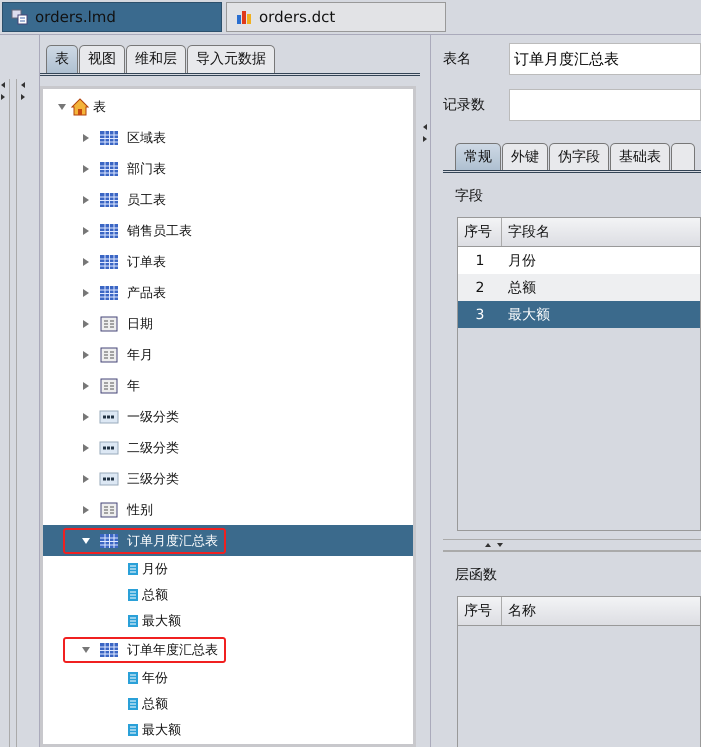  What do you see at coordinates (146, 169) in the screenshot?
I see `tree-item: 部门表` at bounding box center [146, 169].